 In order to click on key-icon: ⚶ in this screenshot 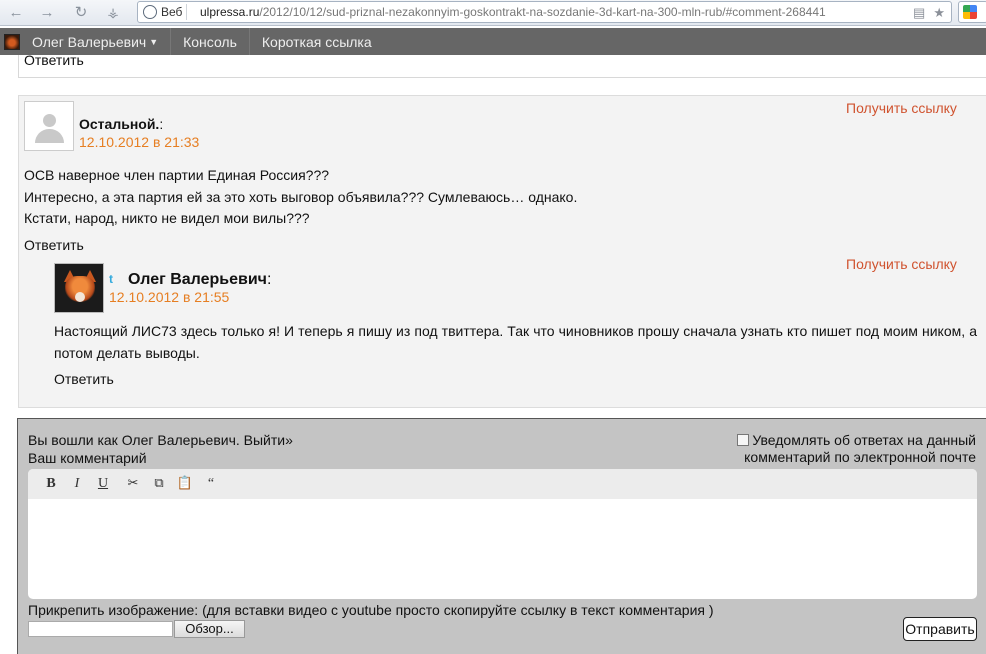, I will do `click(113, 13)`.